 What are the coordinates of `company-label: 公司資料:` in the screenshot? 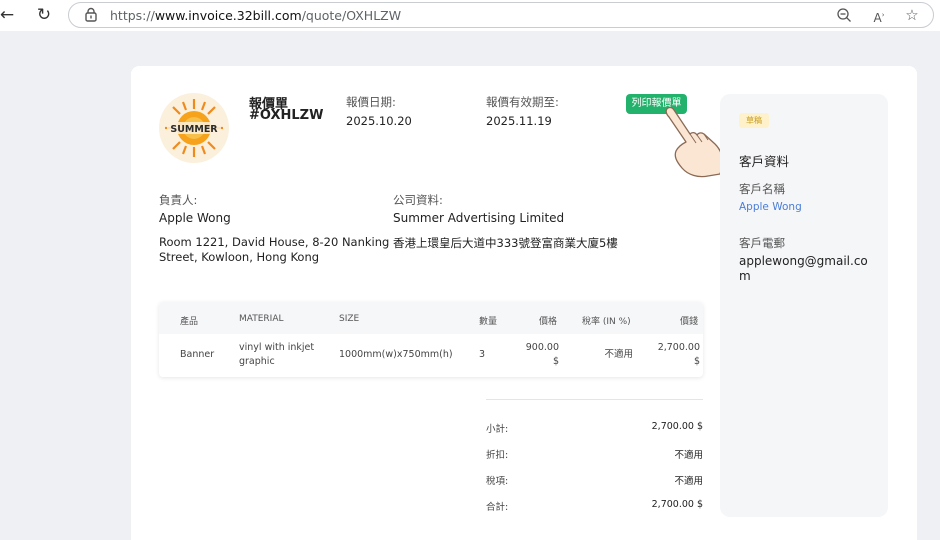 It's located at (418, 200).